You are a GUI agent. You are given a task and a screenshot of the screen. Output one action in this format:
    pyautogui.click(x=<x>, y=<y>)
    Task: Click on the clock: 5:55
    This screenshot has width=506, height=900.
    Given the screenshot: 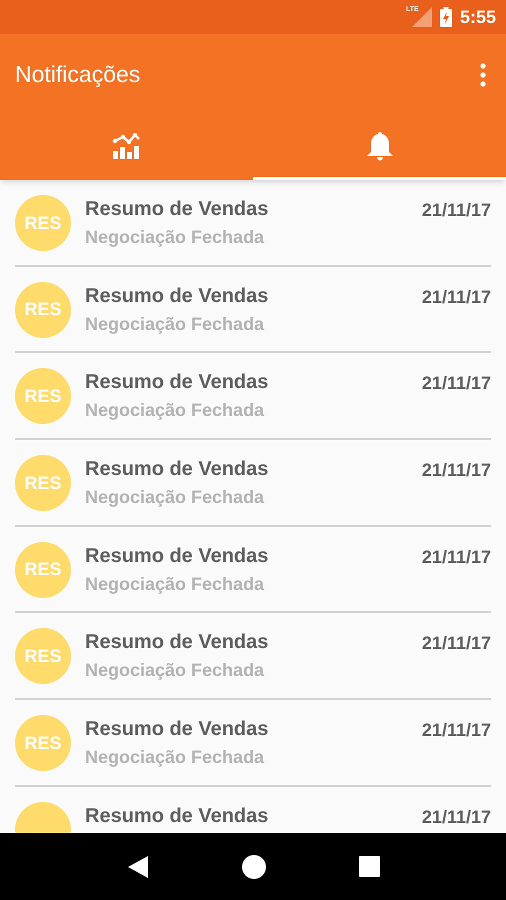 What is the action you would take?
    pyautogui.click(x=478, y=17)
    